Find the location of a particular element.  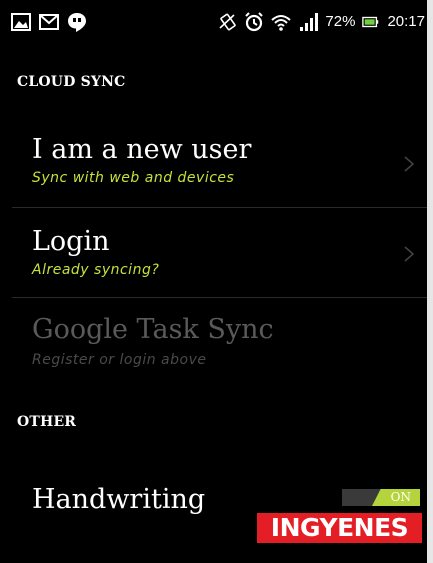

item-subtitle: Already syncing? is located at coordinates (96, 270).